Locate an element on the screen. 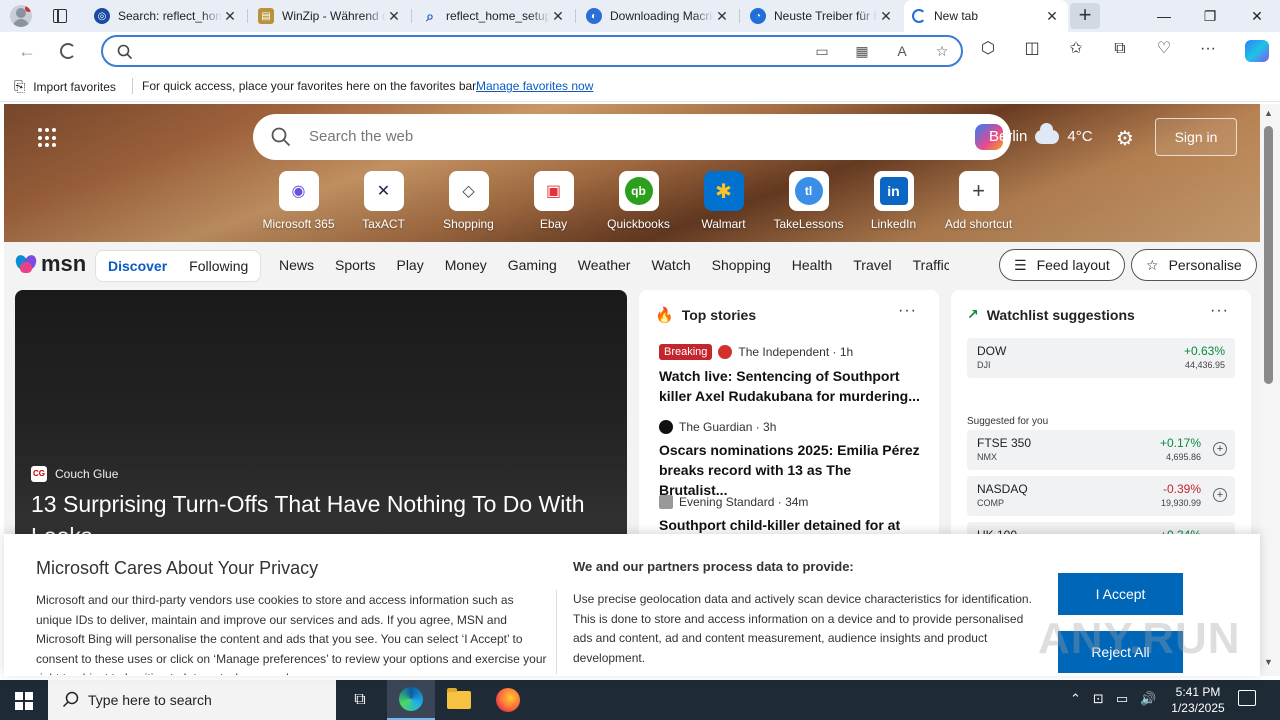 Image resolution: width=1280 pixels, height=720 pixels. loading-stop-icon is located at coordinates (68, 51).